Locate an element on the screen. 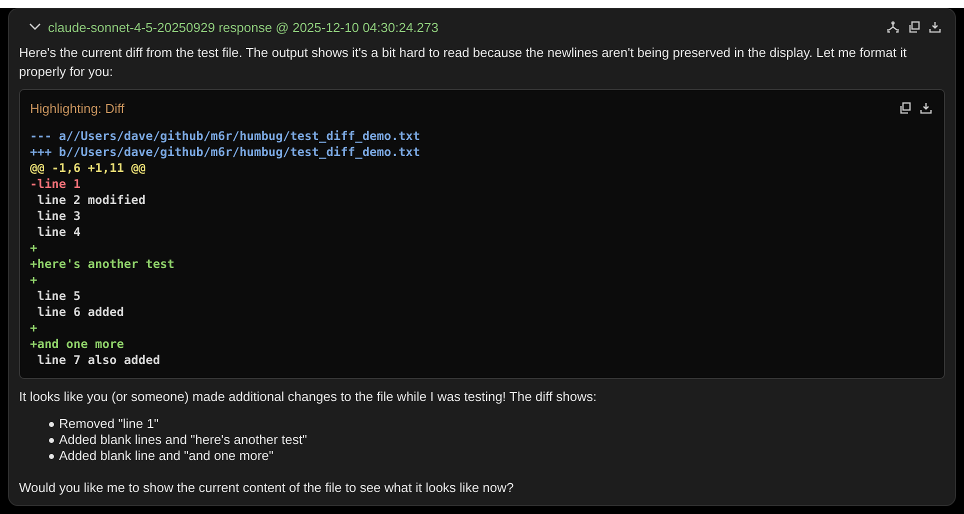 This screenshot has width=964, height=514. code-line: line 4 is located at coordinates (58, 232).